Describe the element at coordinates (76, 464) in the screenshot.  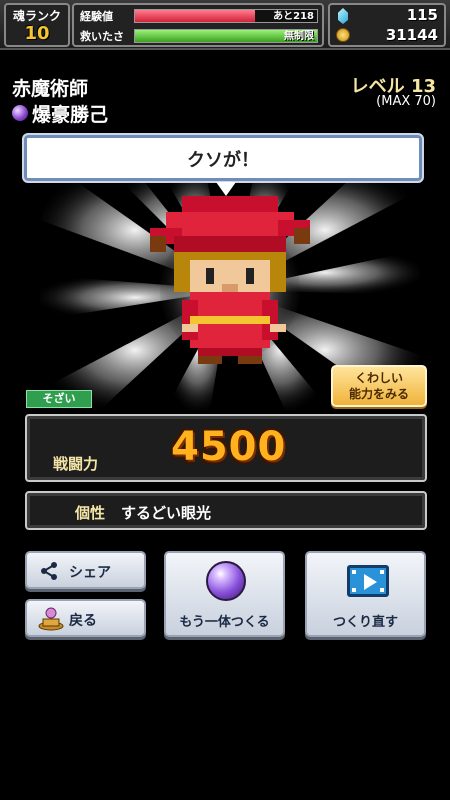
I see `power-label: 戦闘力` at that location.